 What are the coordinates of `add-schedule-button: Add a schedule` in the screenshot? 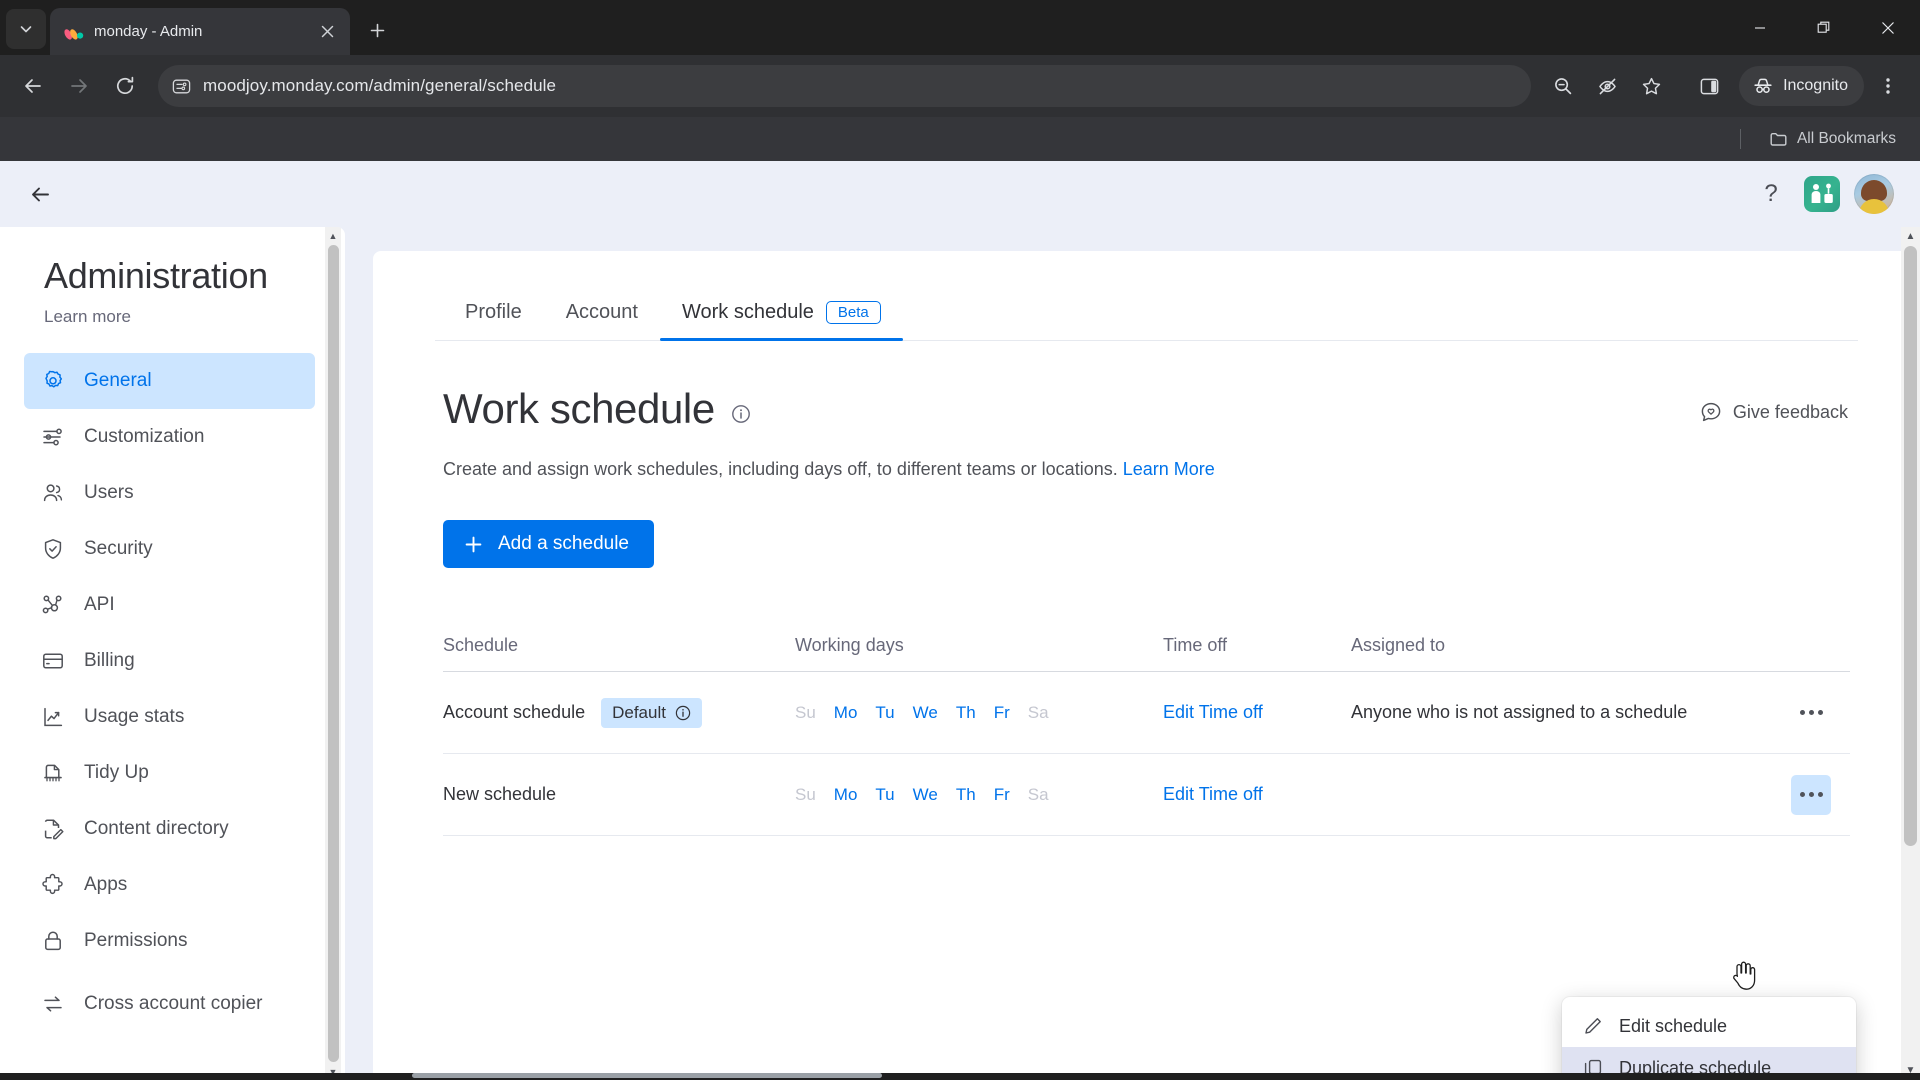 It's located at (548, 544).